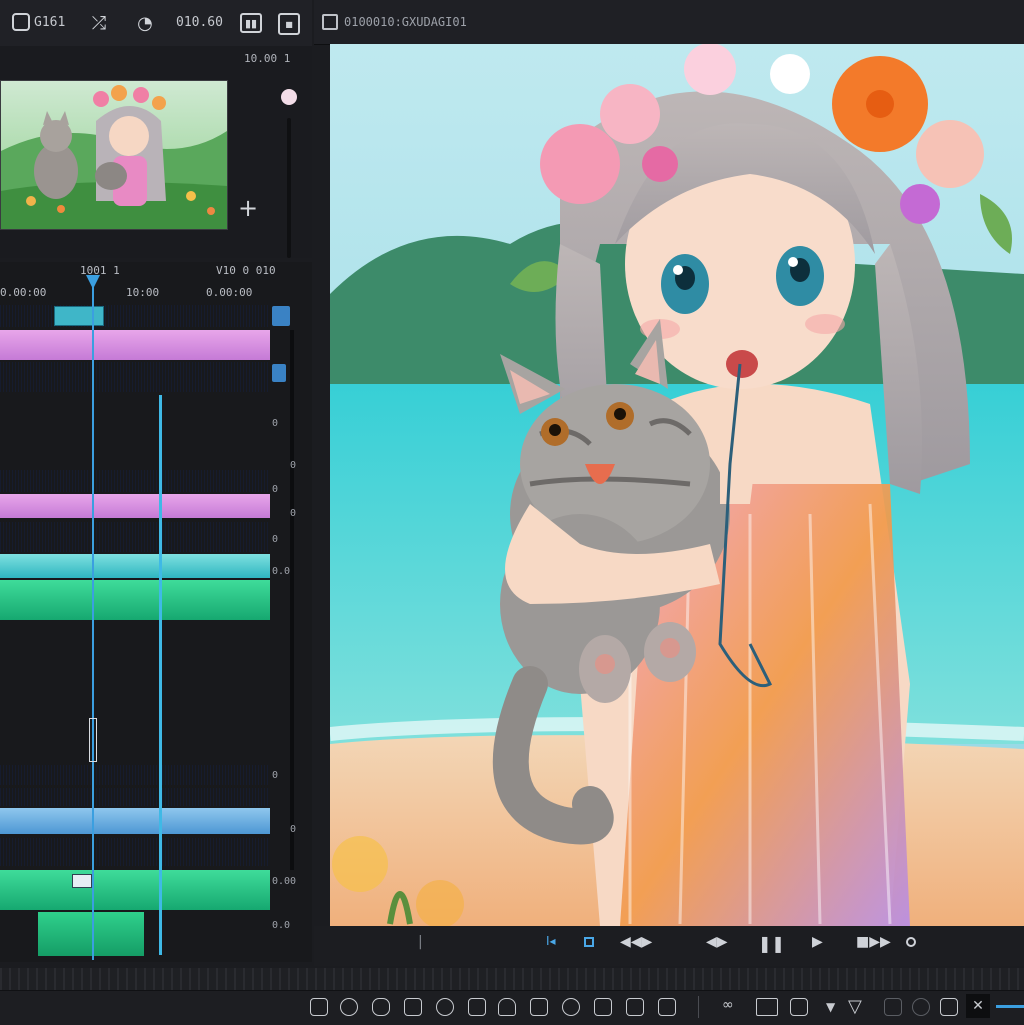  What do you see at coordinates (99, 23) in the screenshot?
I see `shuffle-icon: ⤮` at bounding box center [99, 23].